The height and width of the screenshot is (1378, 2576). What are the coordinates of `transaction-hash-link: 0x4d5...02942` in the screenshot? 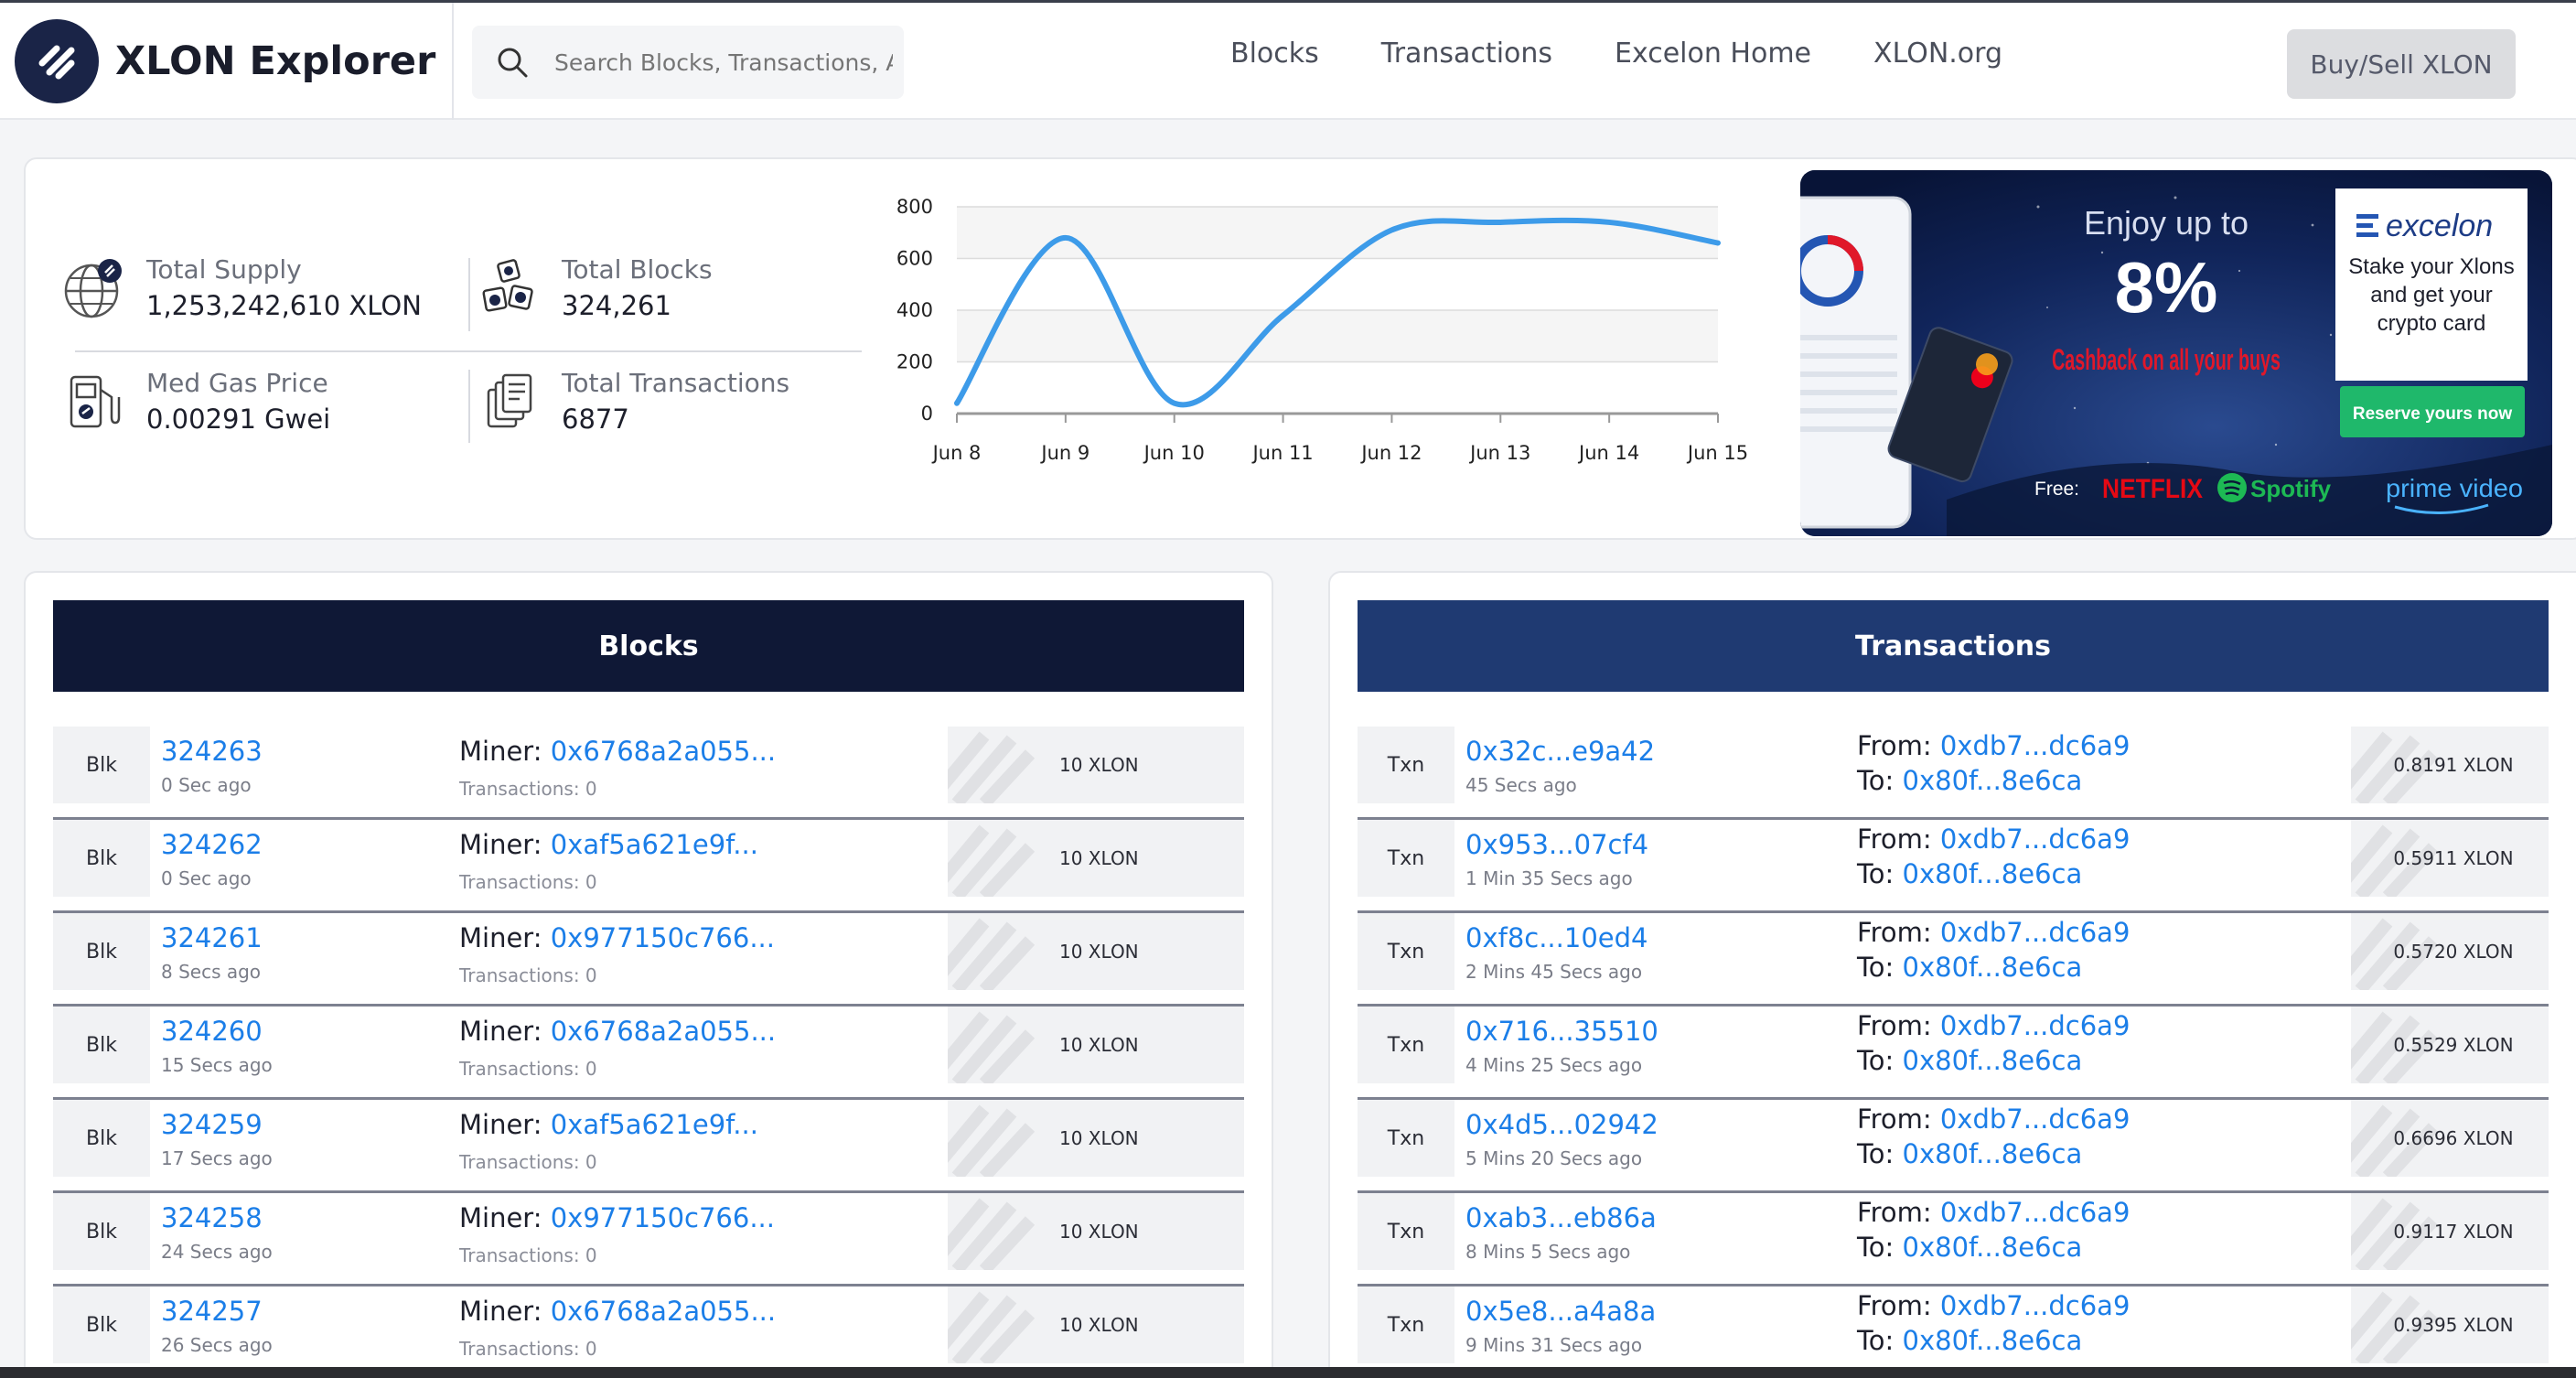 It's located at (1562, 1124).